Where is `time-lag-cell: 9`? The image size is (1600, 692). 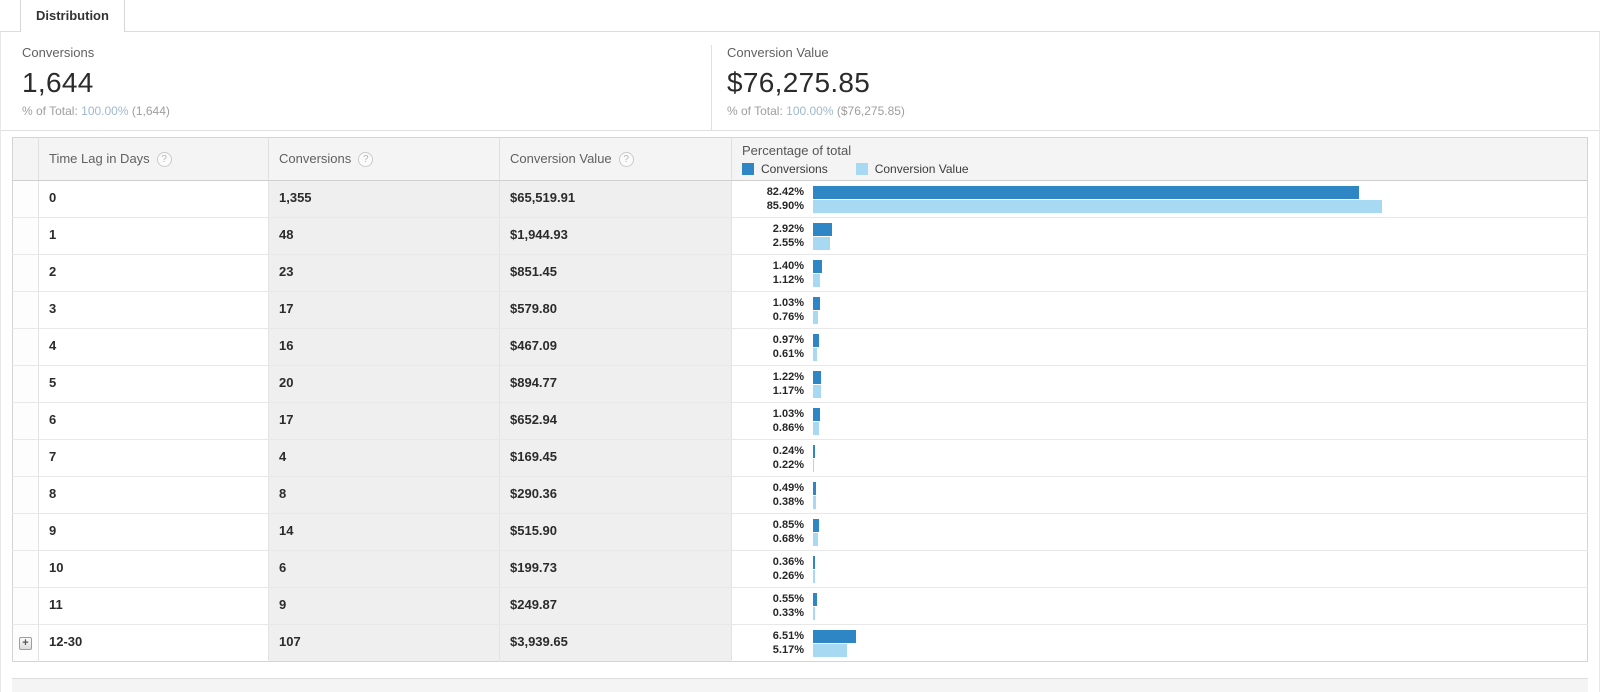
time-lag-cell: 9 is located at coordinates (153, 532).